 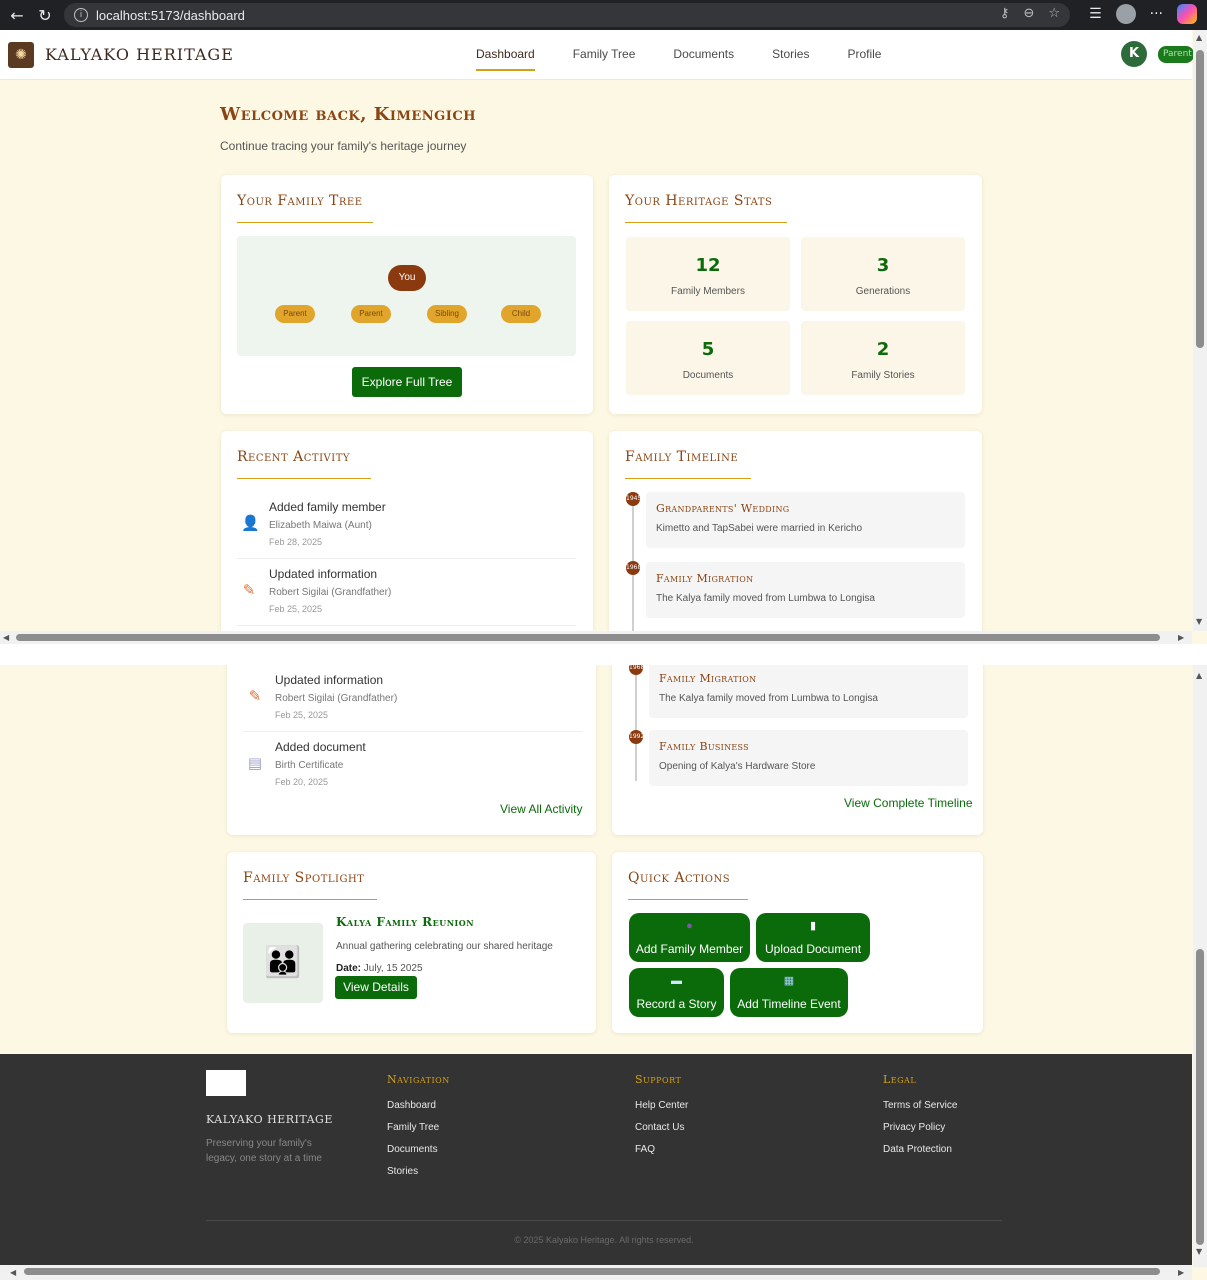 I want to click on footer-link-family-tree: Family Tree, so click(x=418, y=1133).